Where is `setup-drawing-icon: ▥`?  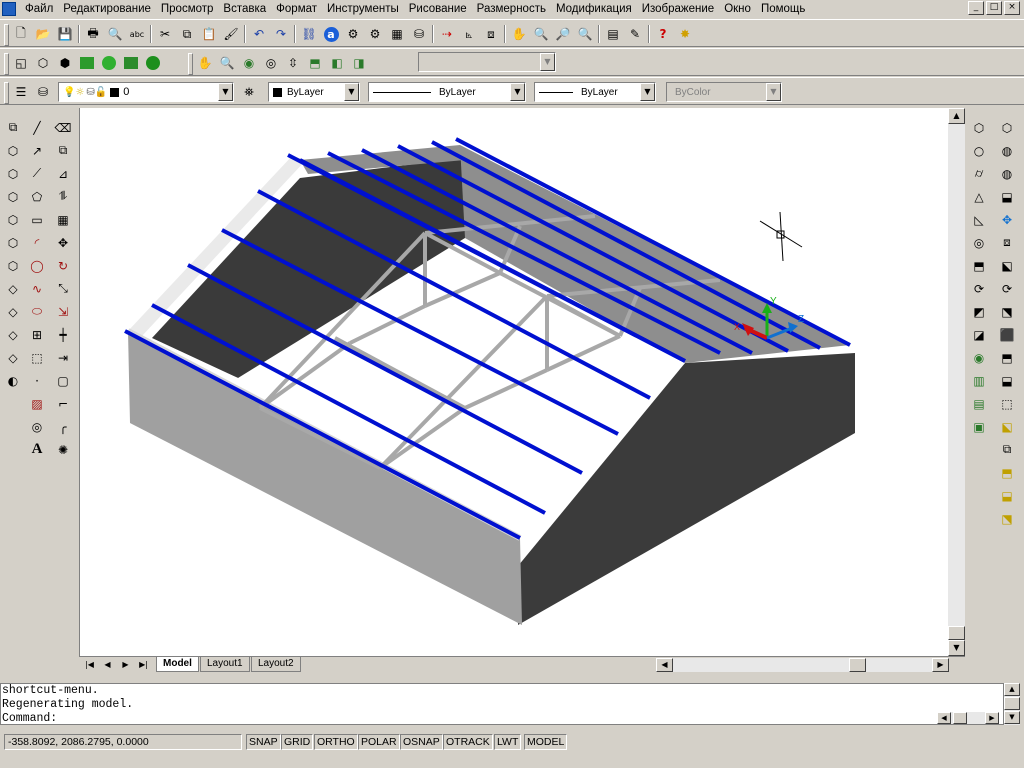
setup-drawing-icon: ▥ is located at coordinates (979, 380).